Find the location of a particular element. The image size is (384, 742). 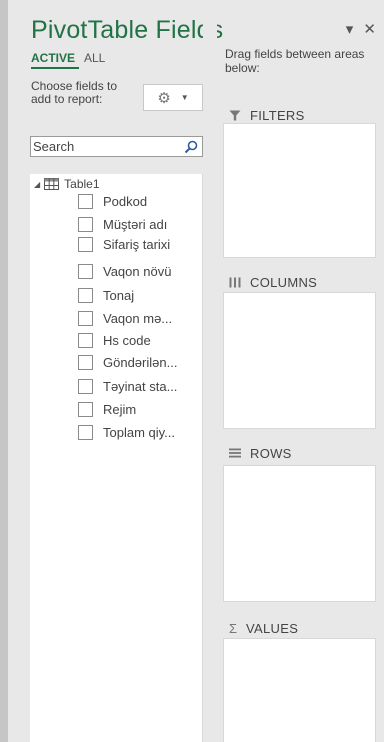

filter-icon is located at coordinates (235, 115).